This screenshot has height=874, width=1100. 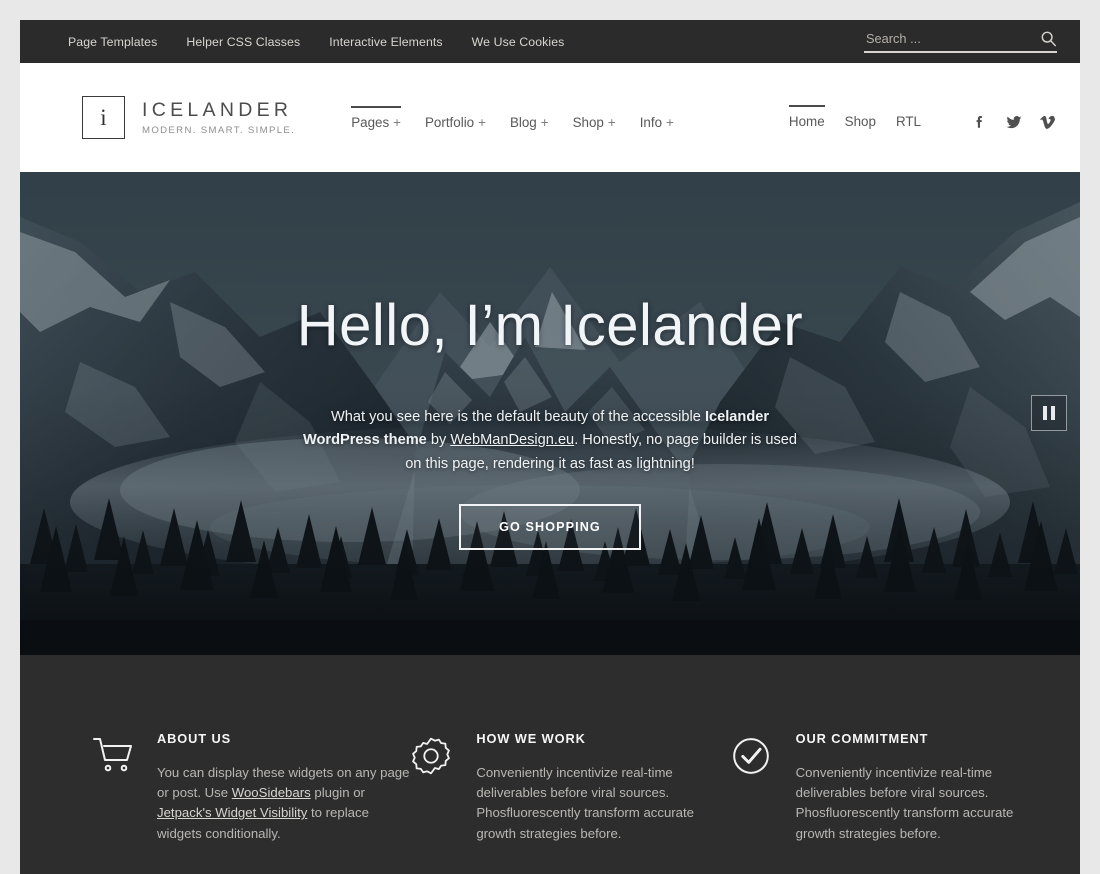 I want to click on hero-text-part-2: by, so click(x=438, y=440).